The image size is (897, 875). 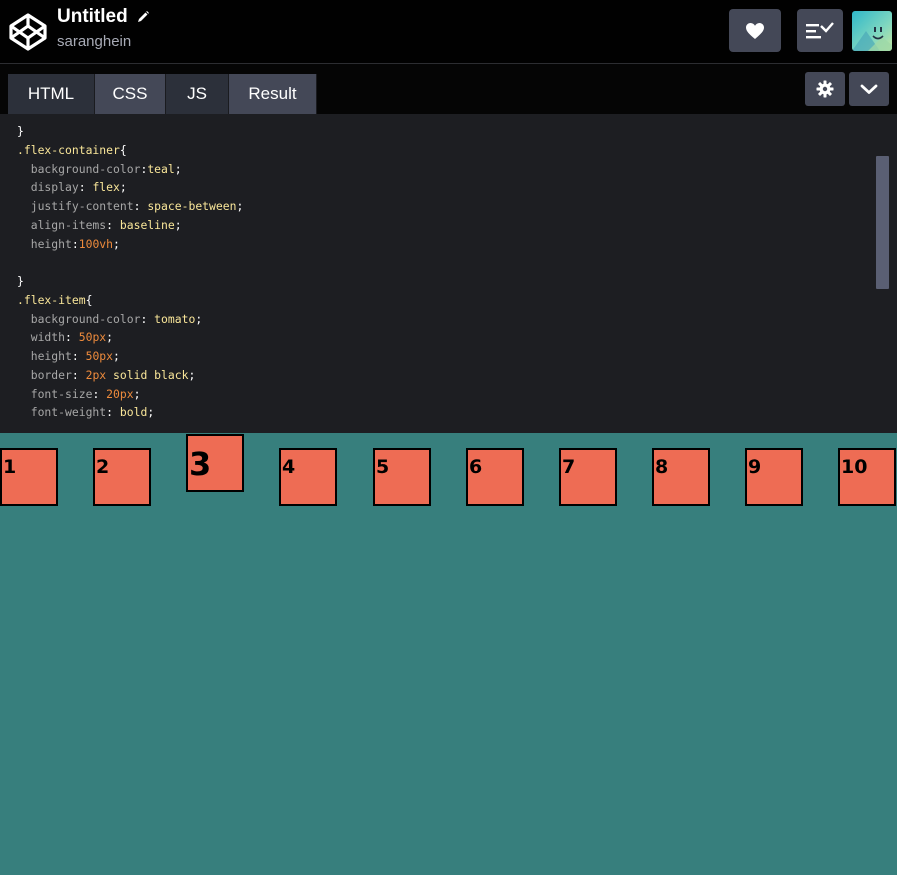 What do you see at coordinates (197, 94) in the screenshot?
I see `tab-js: JS` at bounding box center [197, 94].